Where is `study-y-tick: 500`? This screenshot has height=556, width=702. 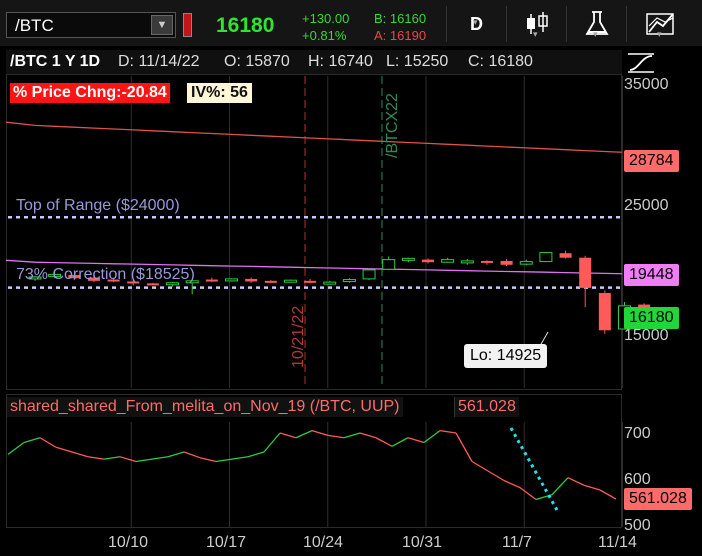 study-y-tick: 500 is located at coordinates (637, 525).